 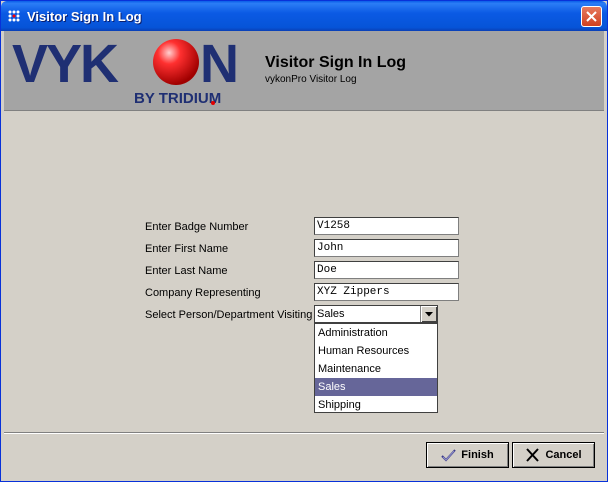 I want to click on option-maintenance: Maintenance, so click(x=376, y=369).